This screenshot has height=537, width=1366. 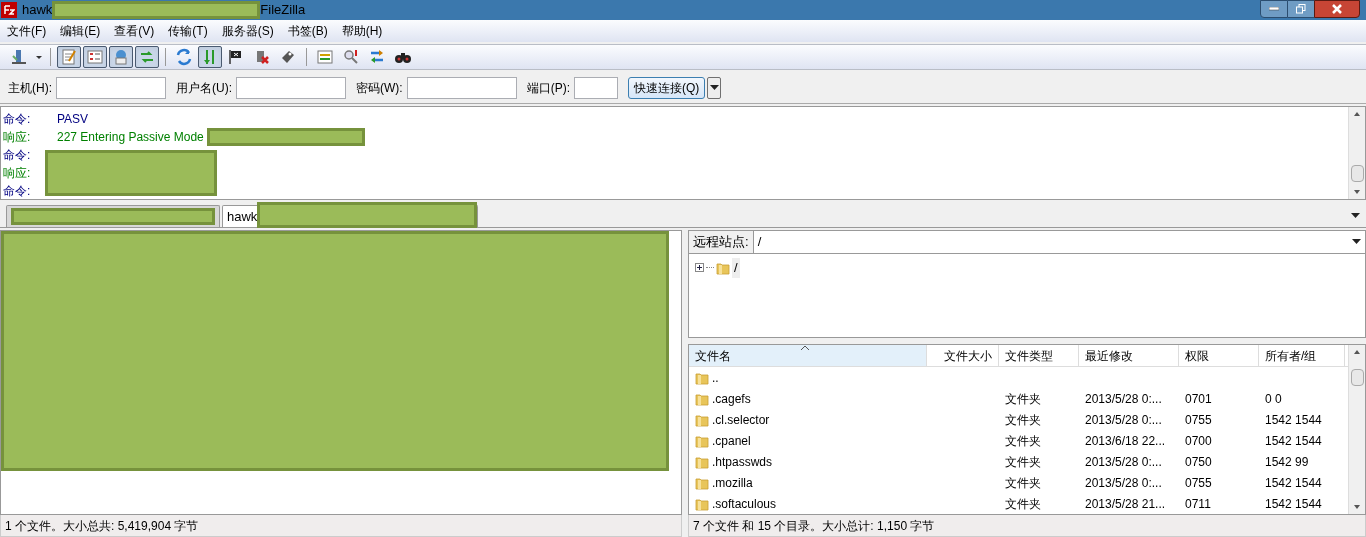 I want to click on expand-icon, so click(x=699, y=268).